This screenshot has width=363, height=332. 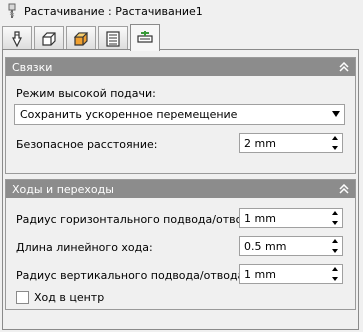 I want to click on horiz-radius-label: Радиус горизонтального подвода/отвода:, so click(x=138, y=219).